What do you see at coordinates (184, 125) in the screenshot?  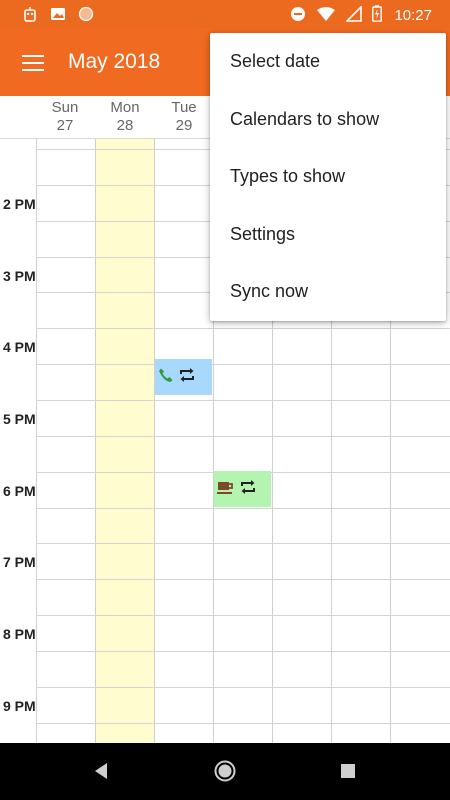 I see `day-date: 29` at bounding box center [184, 125].